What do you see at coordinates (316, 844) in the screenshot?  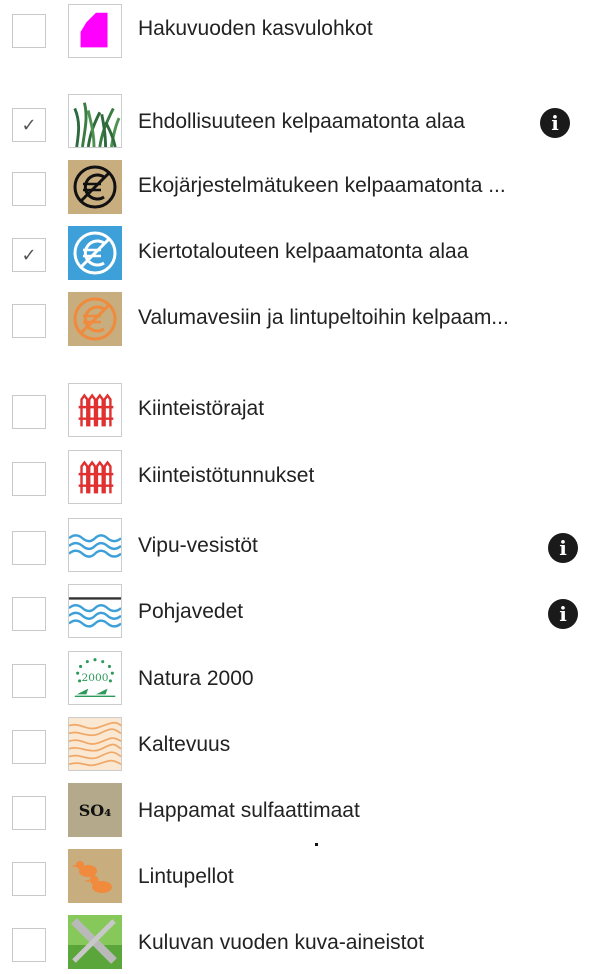 I see `stray-dot` at bounding box center [316, 844].